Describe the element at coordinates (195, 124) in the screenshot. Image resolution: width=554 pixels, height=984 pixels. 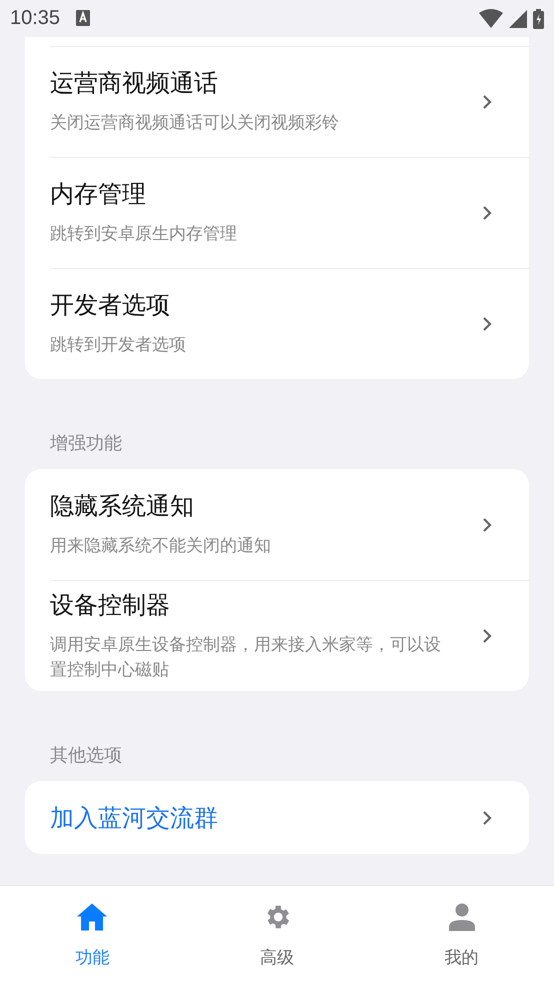
I see `row-subtitle: 关闭运营商视频通话可以关闭视频彩铃` at that location.